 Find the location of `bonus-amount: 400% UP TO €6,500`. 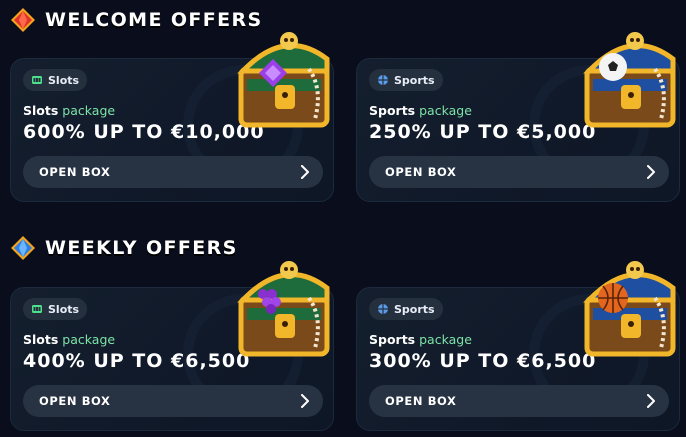

bonus-amount: 400% UP TO €6,500 is located at coordinates (137, 361).